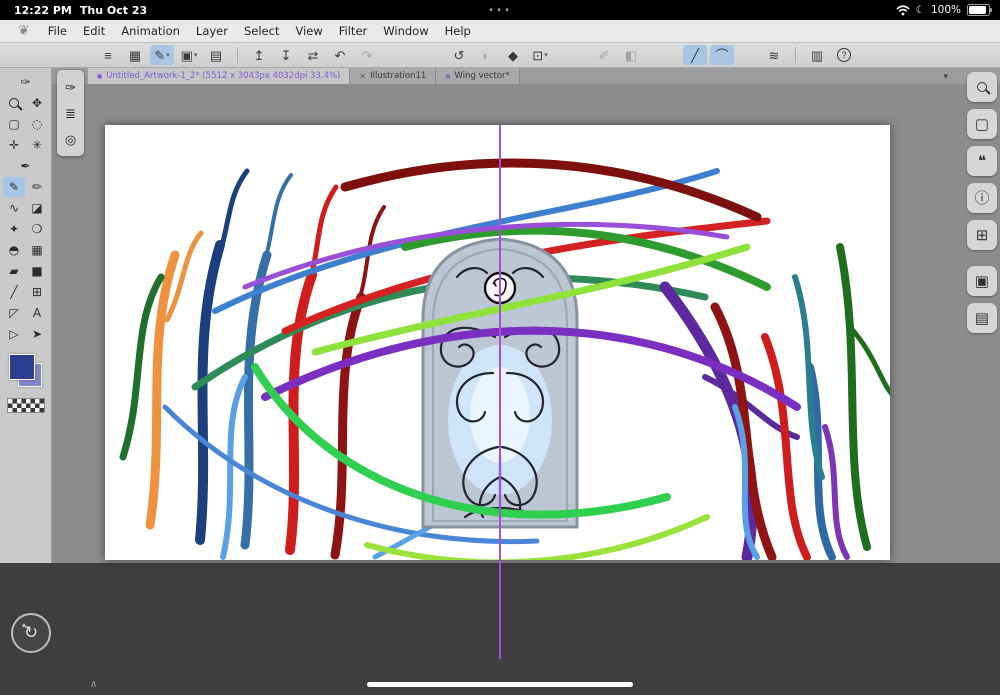 The height and width of the screenshot is (695, 1000). I want to click on text-tool: A, so click(37, 313).